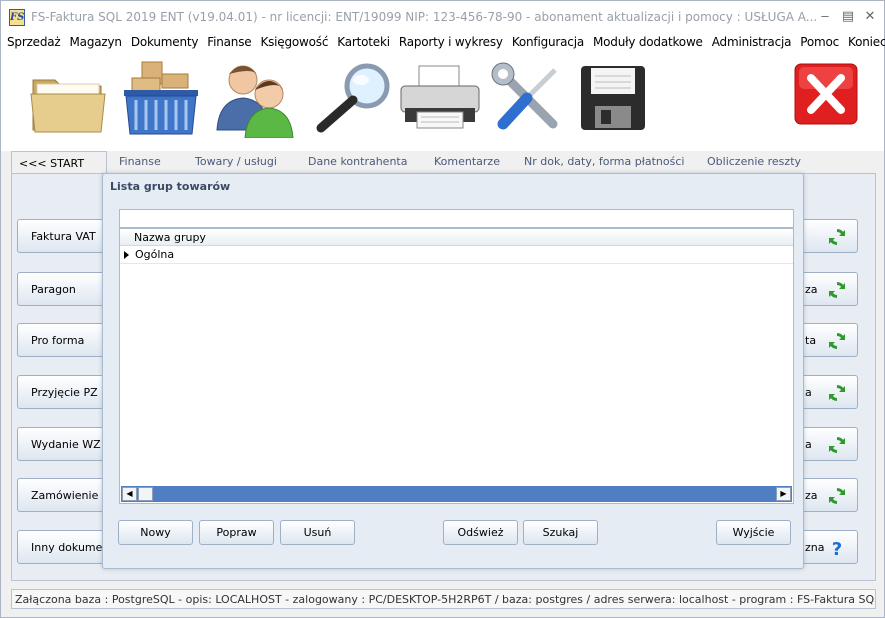  What do you see at coordinates (255, 99) in the screenshot?
I see `contacts-icon` at bounding box center [255, 99].